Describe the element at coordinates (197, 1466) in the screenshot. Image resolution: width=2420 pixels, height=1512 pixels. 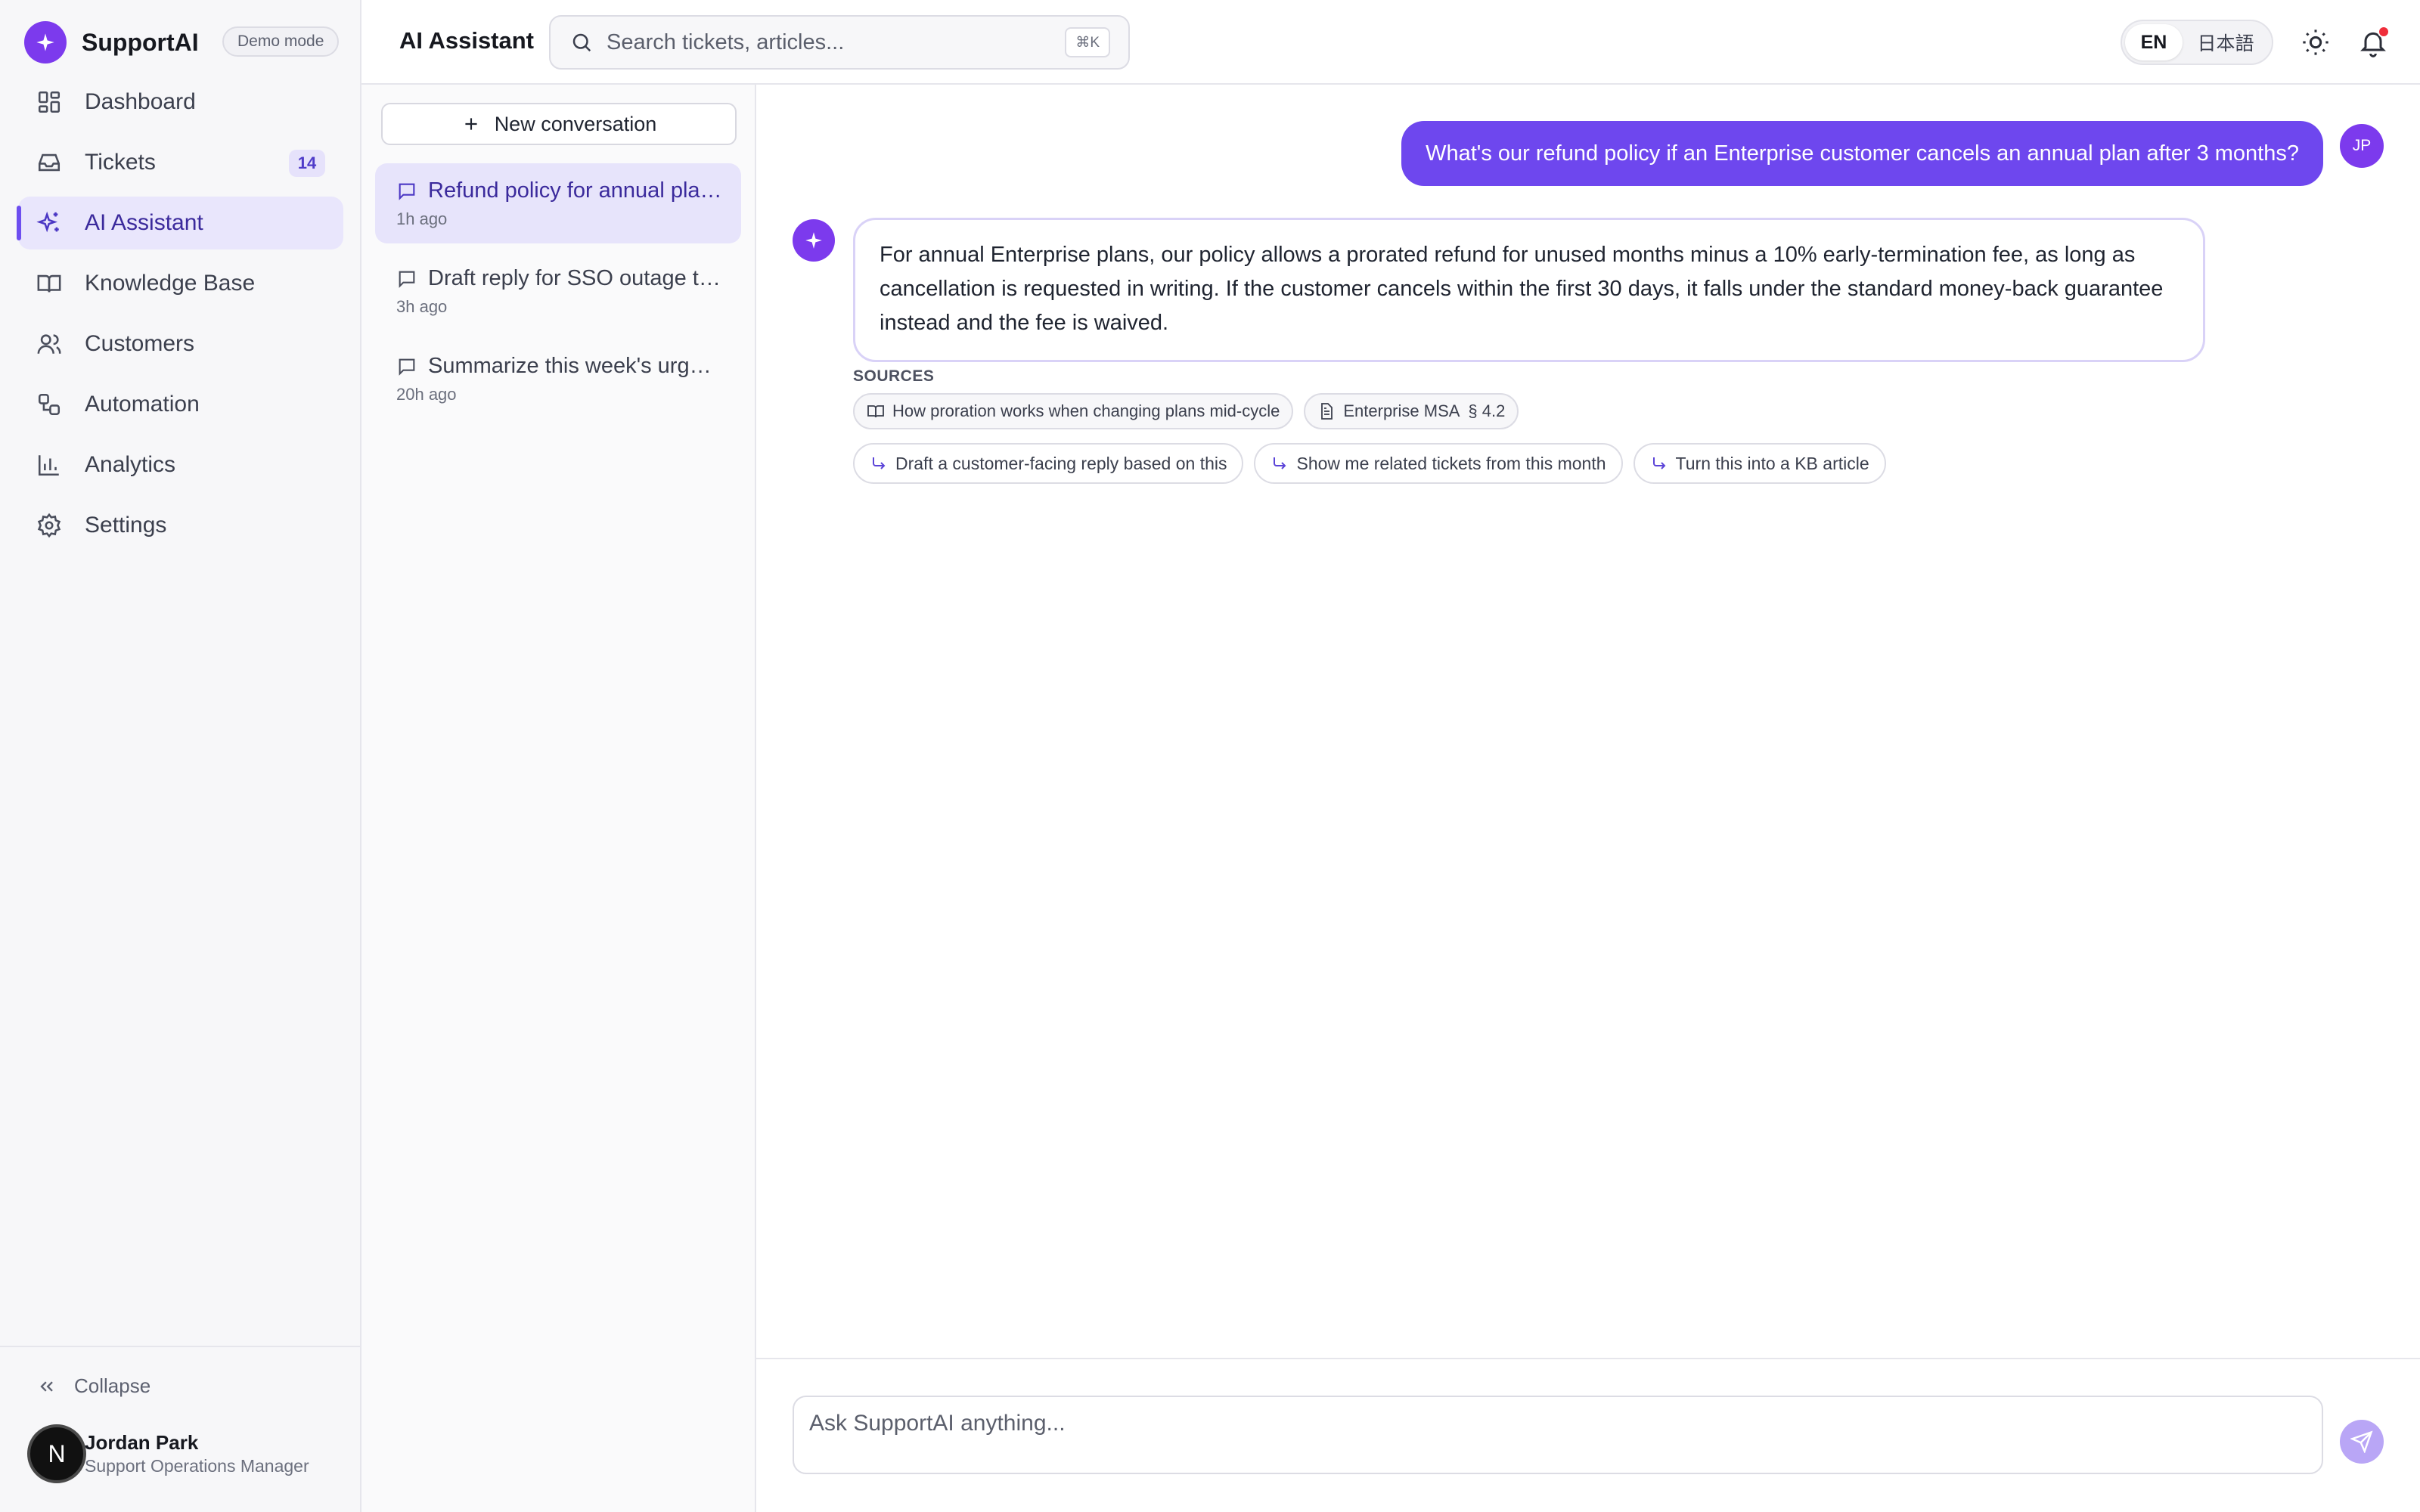
I see `user-role: Support Operations Manager` at that location.